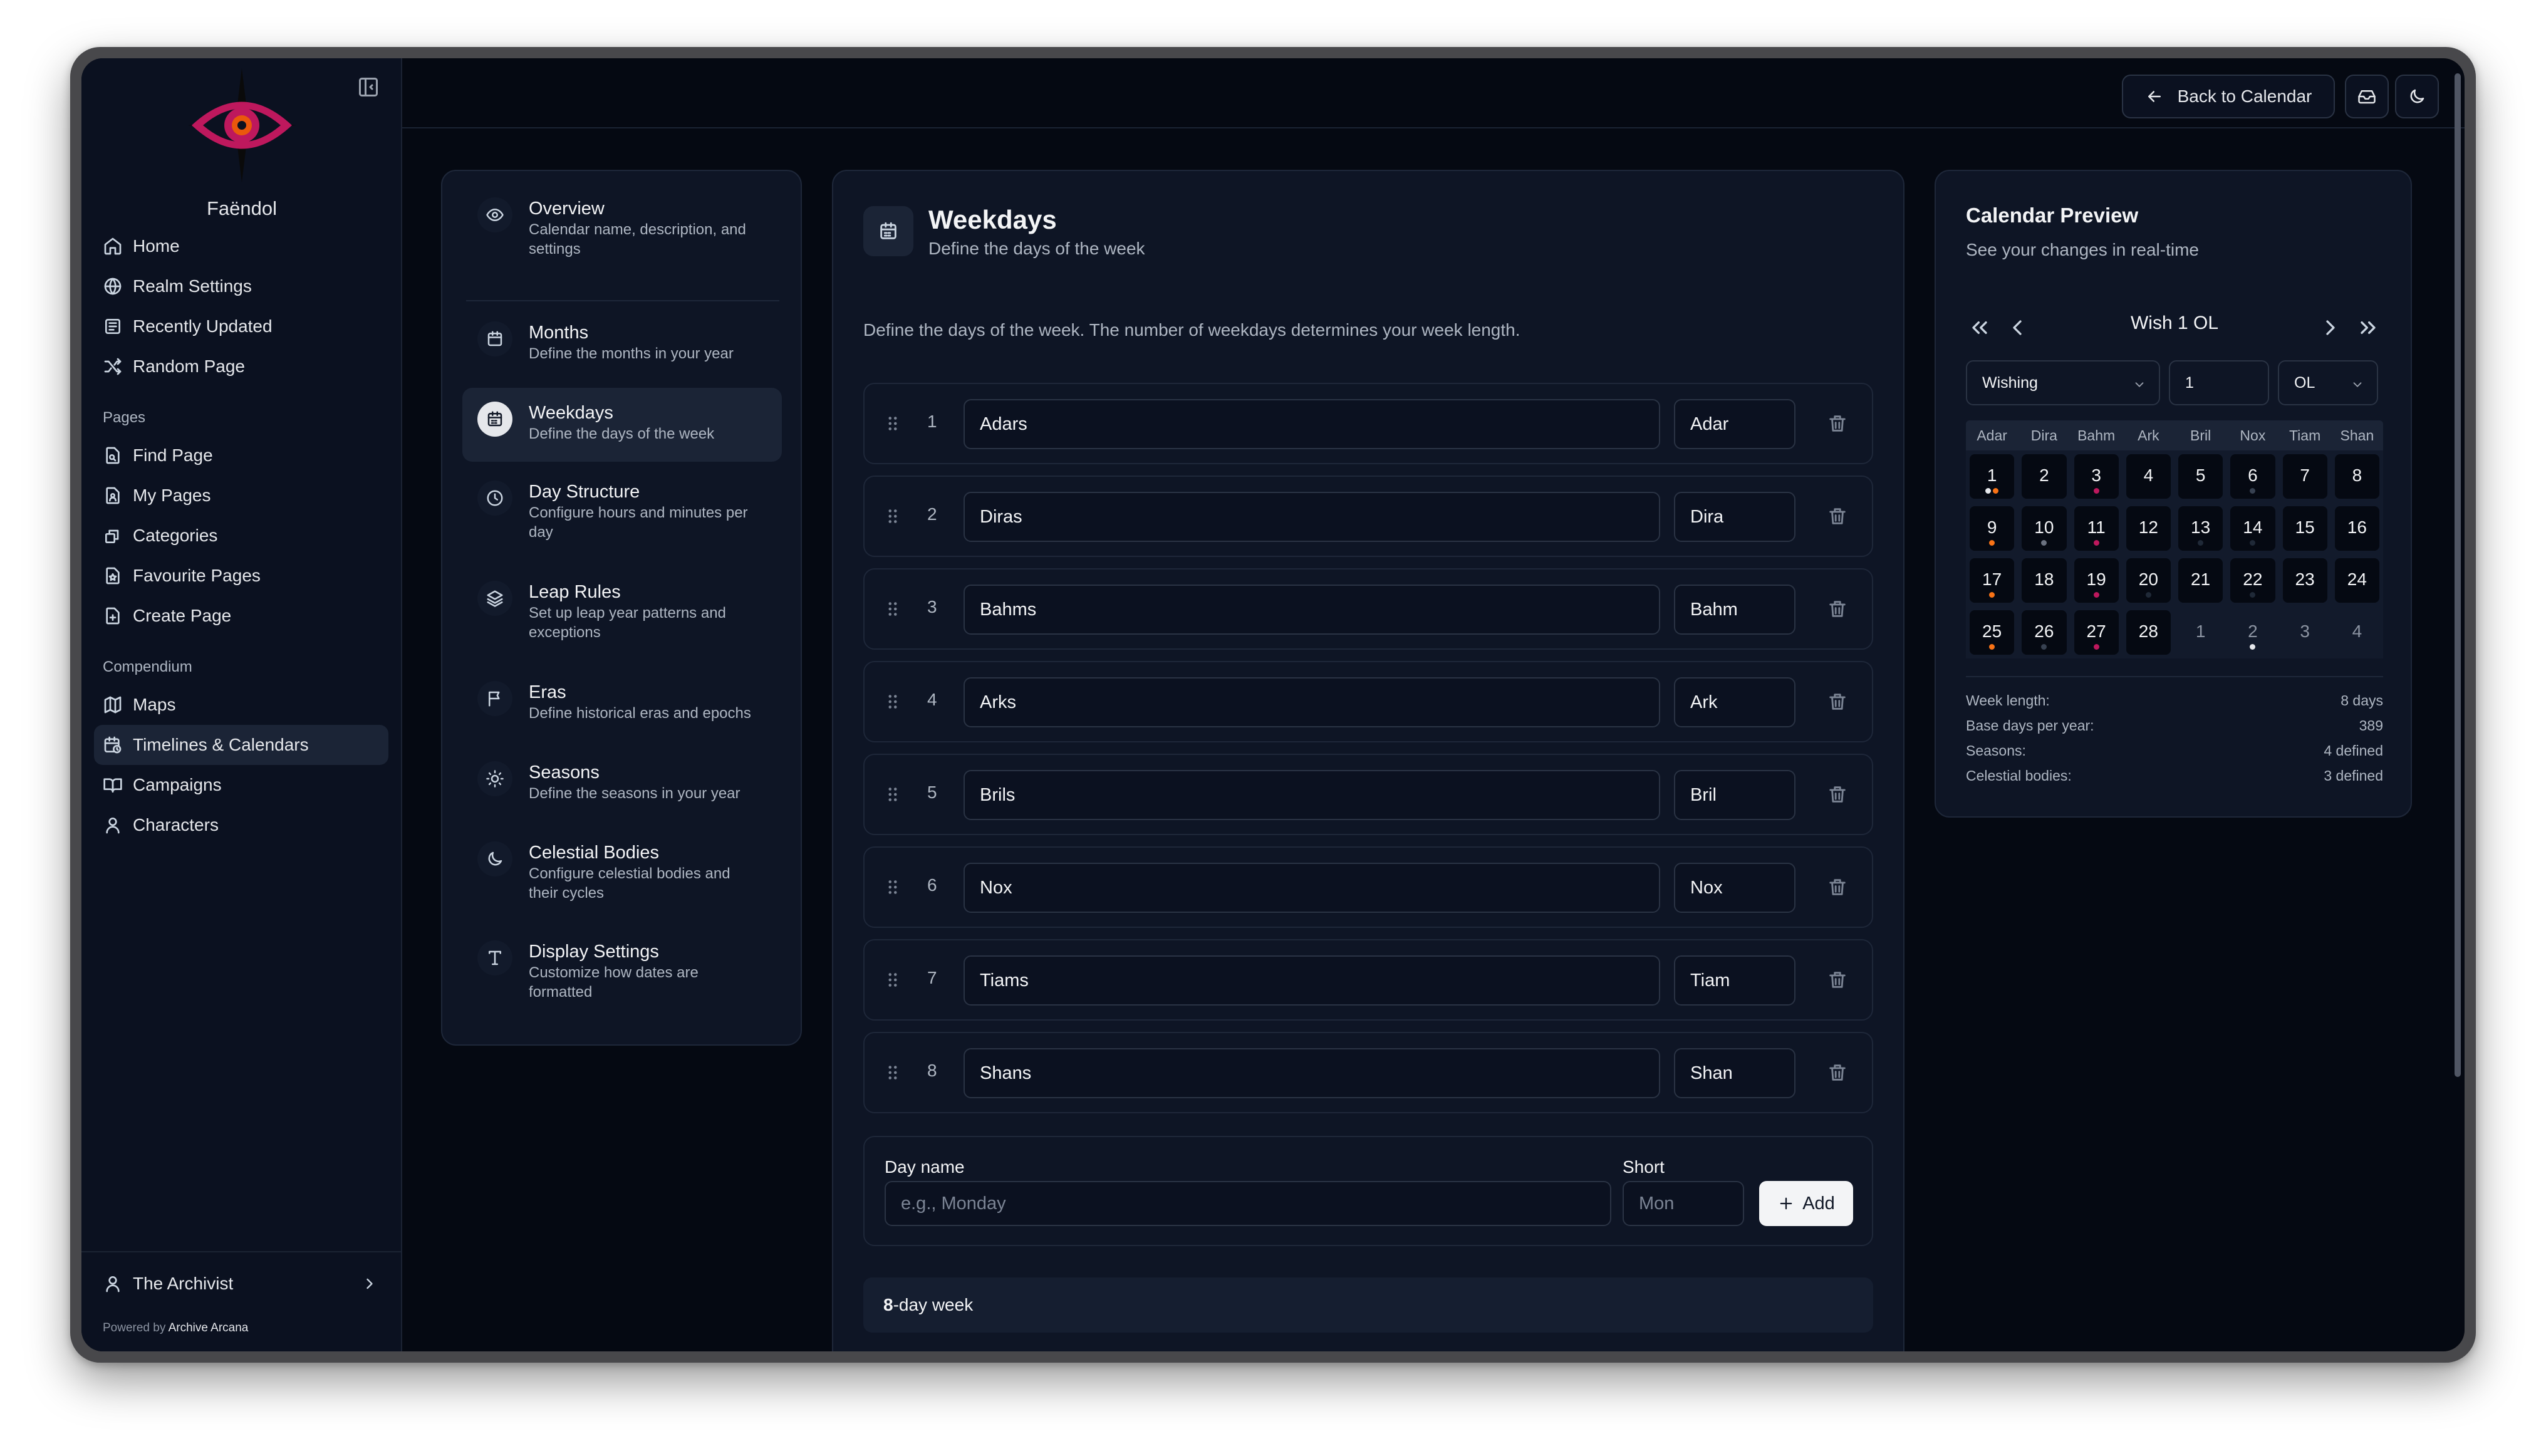 The height and width of the screenshot is (1456, 2546). I want to click on sidebar-collapse-icon, so click(368, 87).